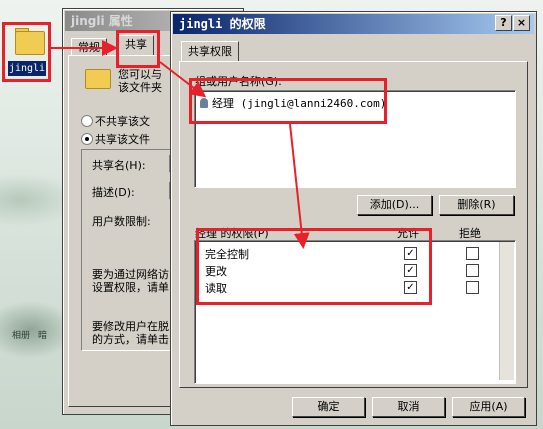  What do you see at coordinates (98, 79) in the screenshot?
I see `sharing-folder-icon` at bounding box center [98, 79].